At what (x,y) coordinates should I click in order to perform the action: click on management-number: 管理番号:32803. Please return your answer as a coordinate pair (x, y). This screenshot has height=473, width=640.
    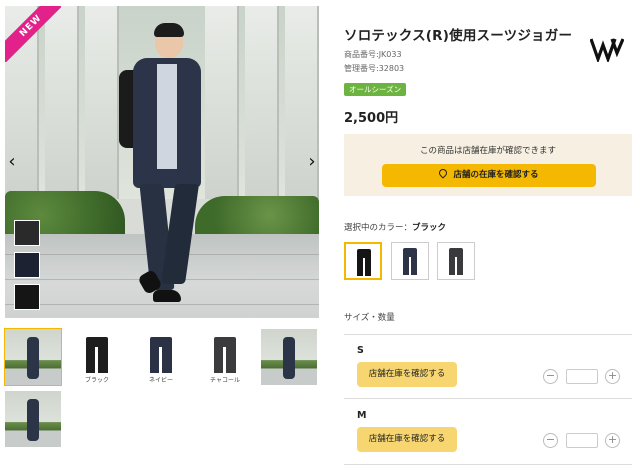
    Looking at the image, I should click on (374, 68).